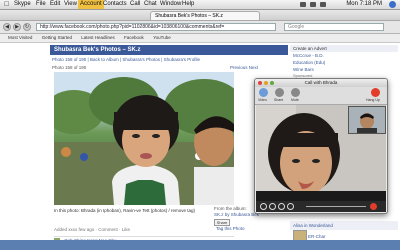 This screenshot has width=400, height=250. What do you see at coordinates (98, 37) in the screenshot?
I see `bookmark-item: Latest Headlines` at bounding box center [98, 37].